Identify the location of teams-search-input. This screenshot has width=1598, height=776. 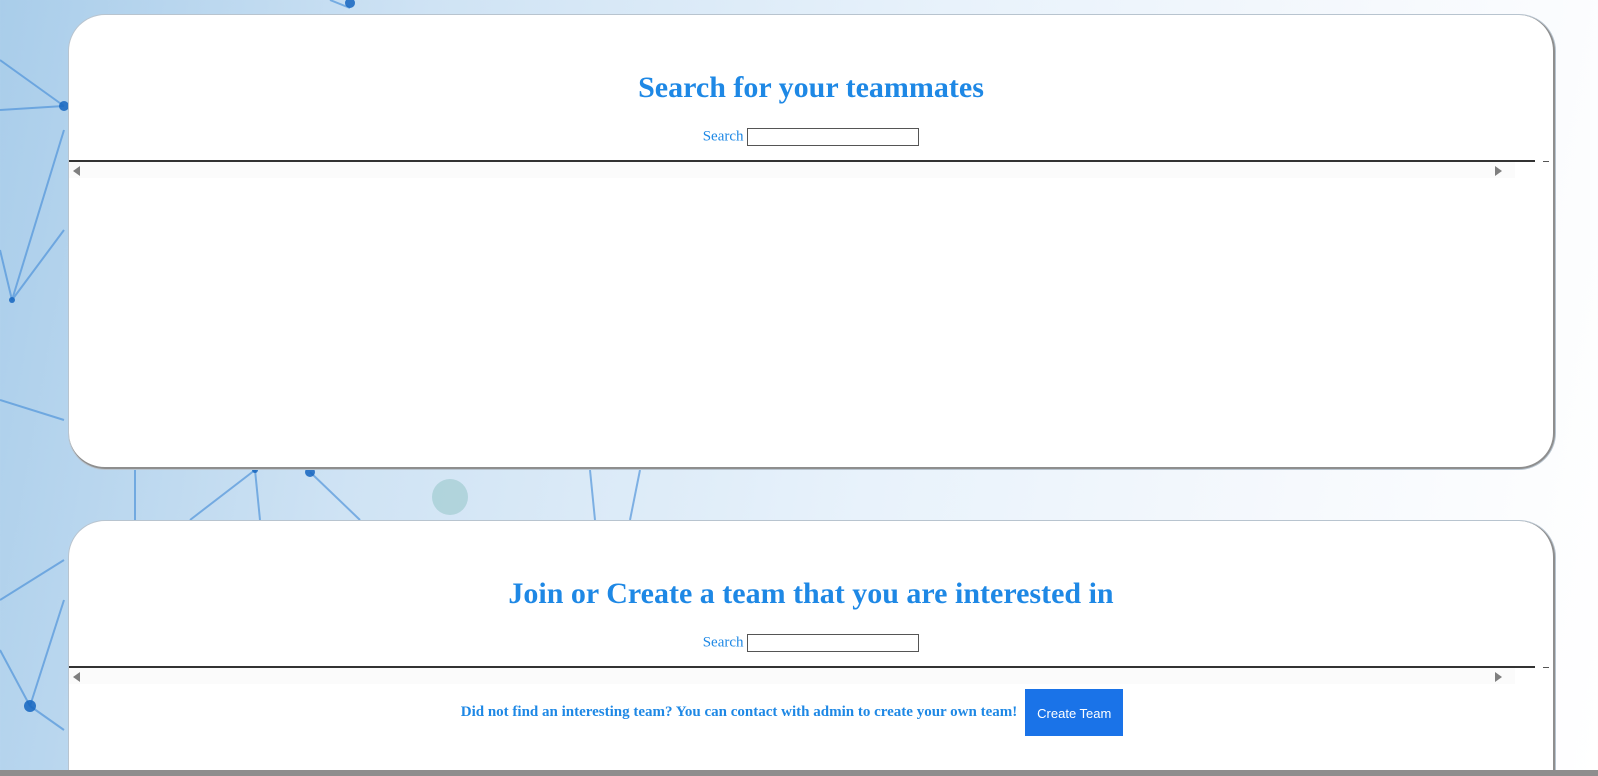
(833, 643).